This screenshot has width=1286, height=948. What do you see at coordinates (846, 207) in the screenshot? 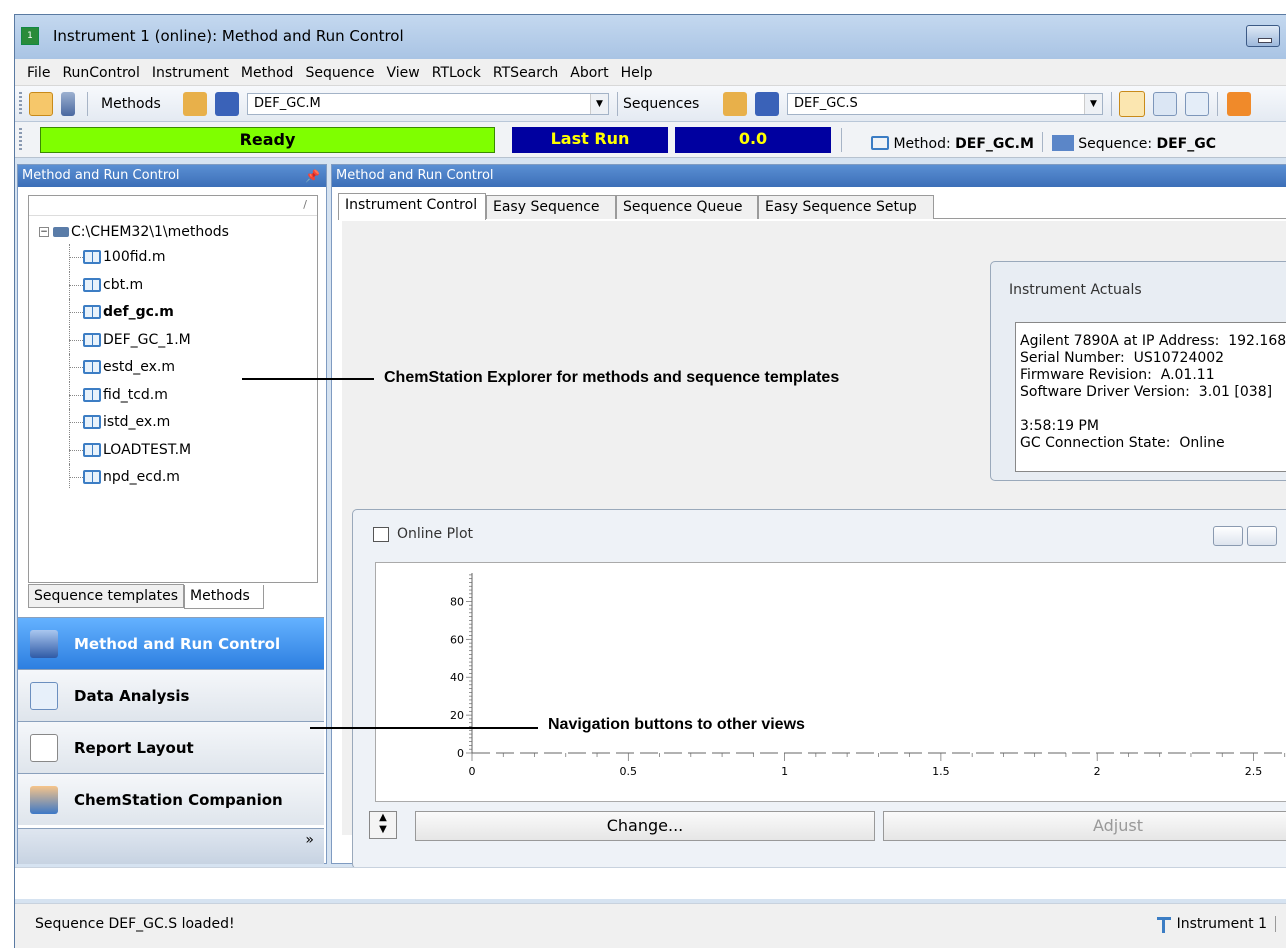
I see `tab-easy-sequence-setup: Easy Sequence Setup` at bounding box center [846, 207].